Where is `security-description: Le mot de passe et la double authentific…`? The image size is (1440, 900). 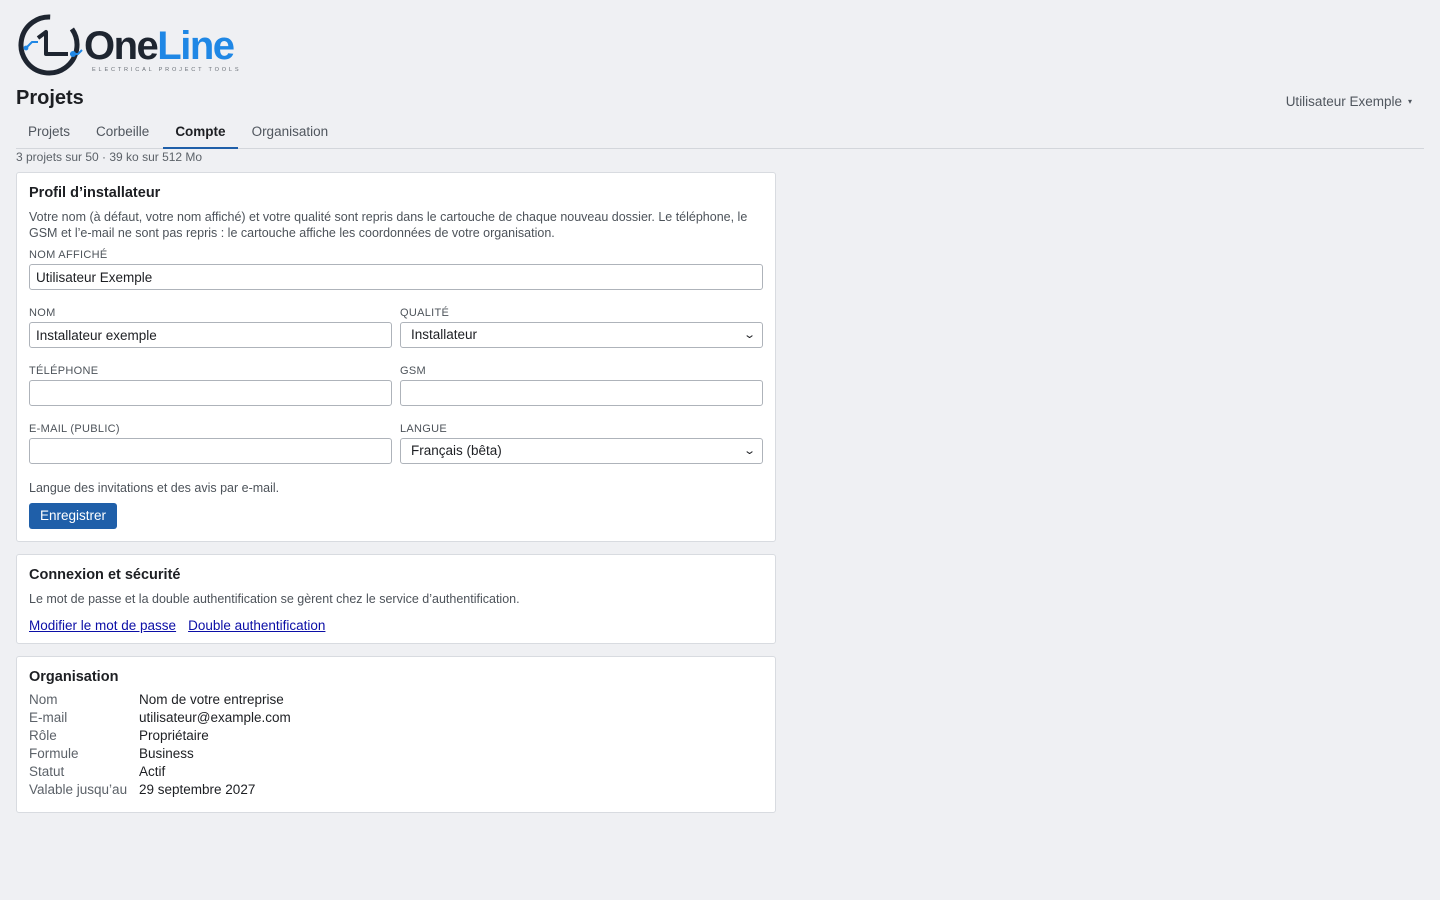
security-description: Le mot de passe et la double authentific… is located at coordinates (274, 599).